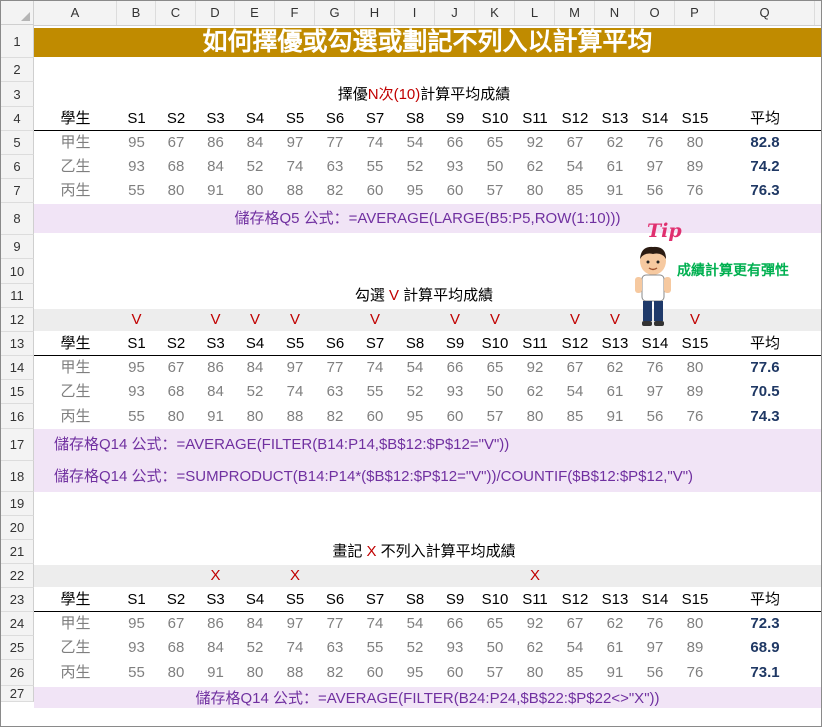 The image size is (822, 727). What do you see at coordinates (75, 673) in the screenshot?
I see `student-name: 丙生` at bounding box center [75, 673].